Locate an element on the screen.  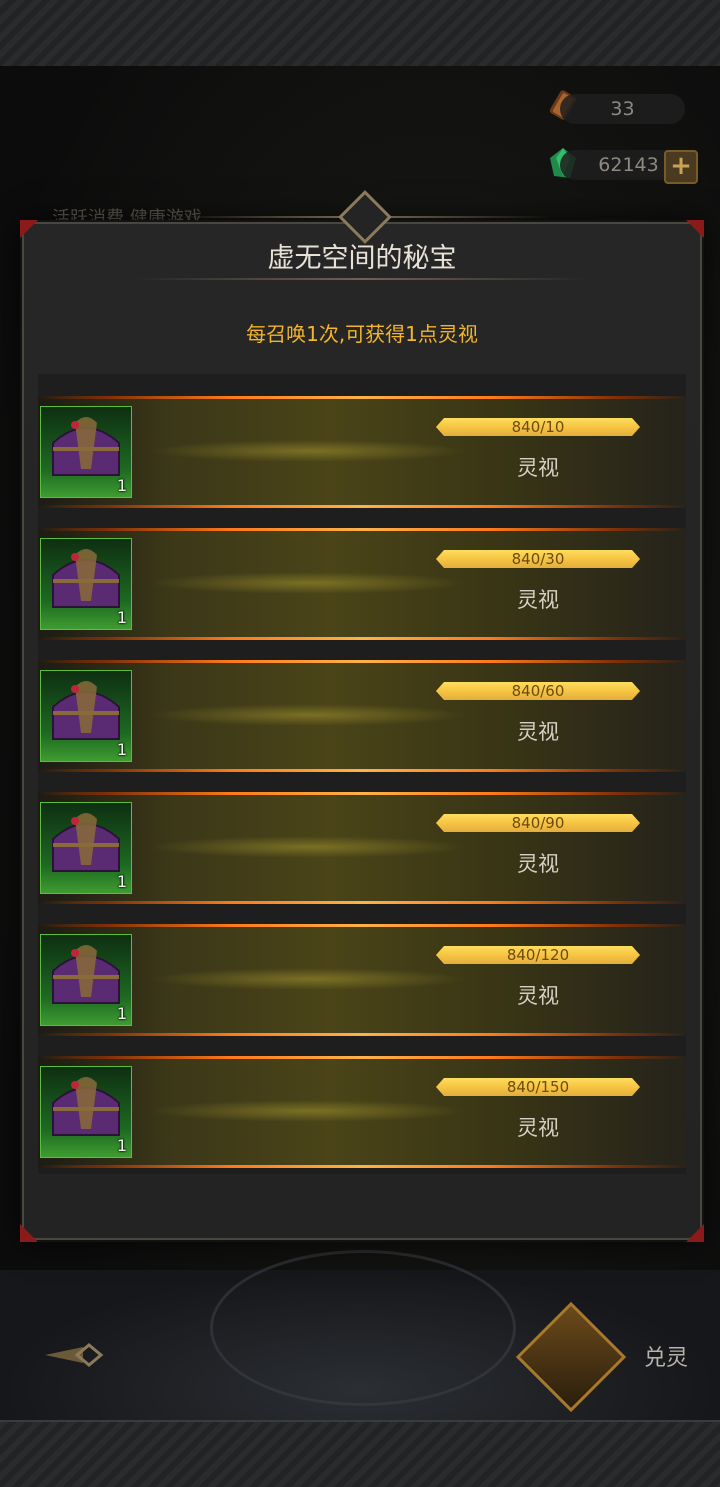
progress-text: 840/120 is located at coordinates (538, 955).